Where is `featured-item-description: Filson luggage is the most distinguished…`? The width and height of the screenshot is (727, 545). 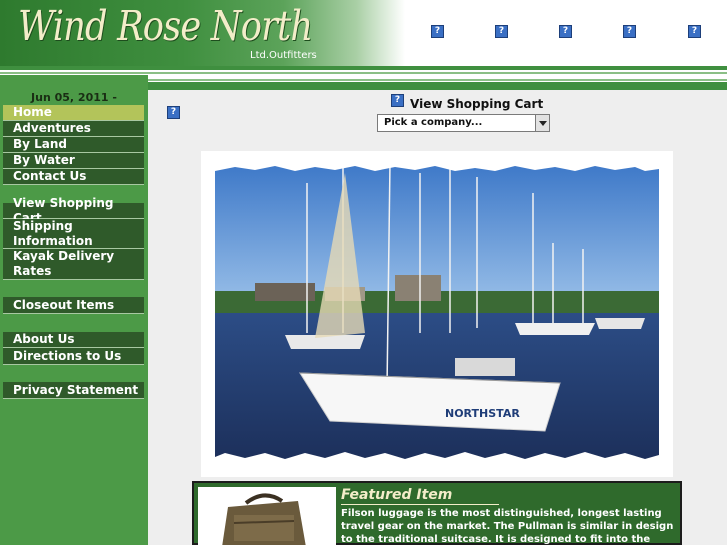 featured-item-description: Filson luggage is the most distinguished… is located at coordinates (507, 526).